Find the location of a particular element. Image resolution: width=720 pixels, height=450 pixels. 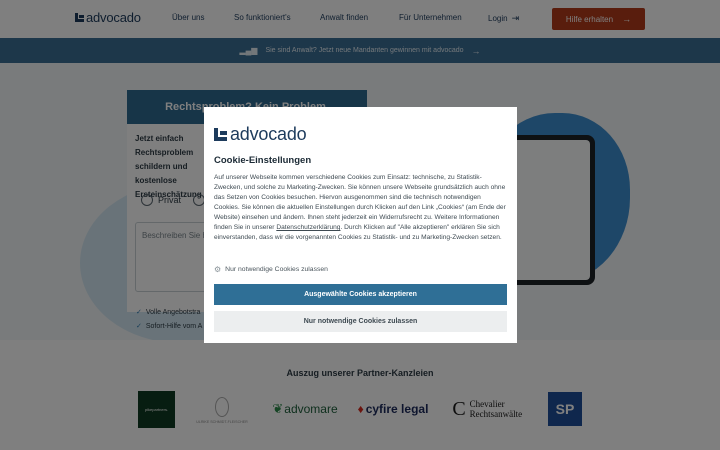

gear-icon: ⚙ is located at coordinates (218, 269).